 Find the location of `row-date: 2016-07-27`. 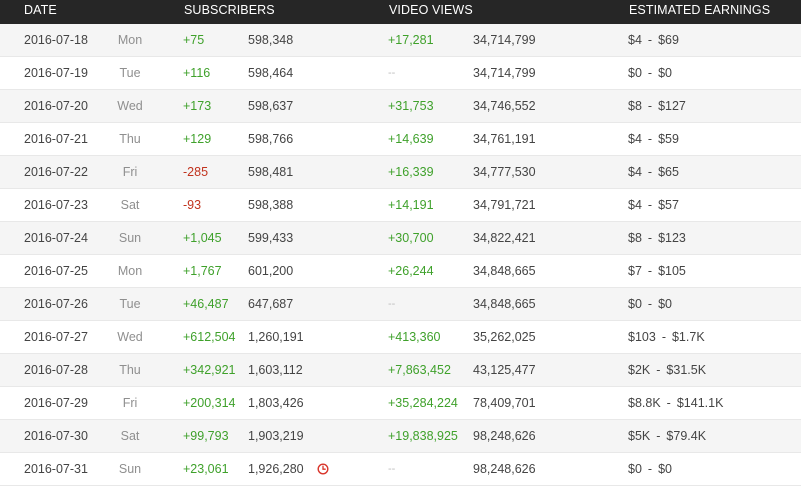

row-date: 2016-07-27 is located at coordinates (56, 337).